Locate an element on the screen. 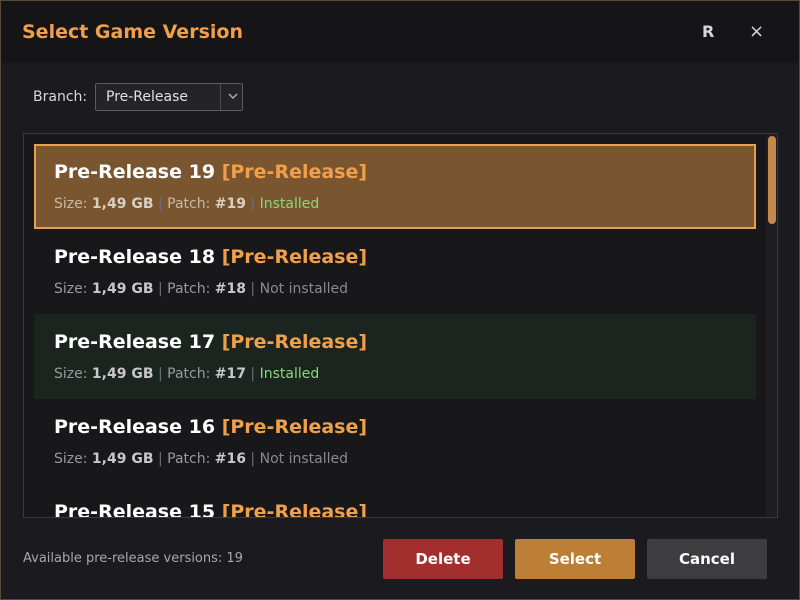 The height and width of the screenshot is (600, 800). version-item: Pre-Release 15 [Pre-Release] is located at coordinates (395, 501).